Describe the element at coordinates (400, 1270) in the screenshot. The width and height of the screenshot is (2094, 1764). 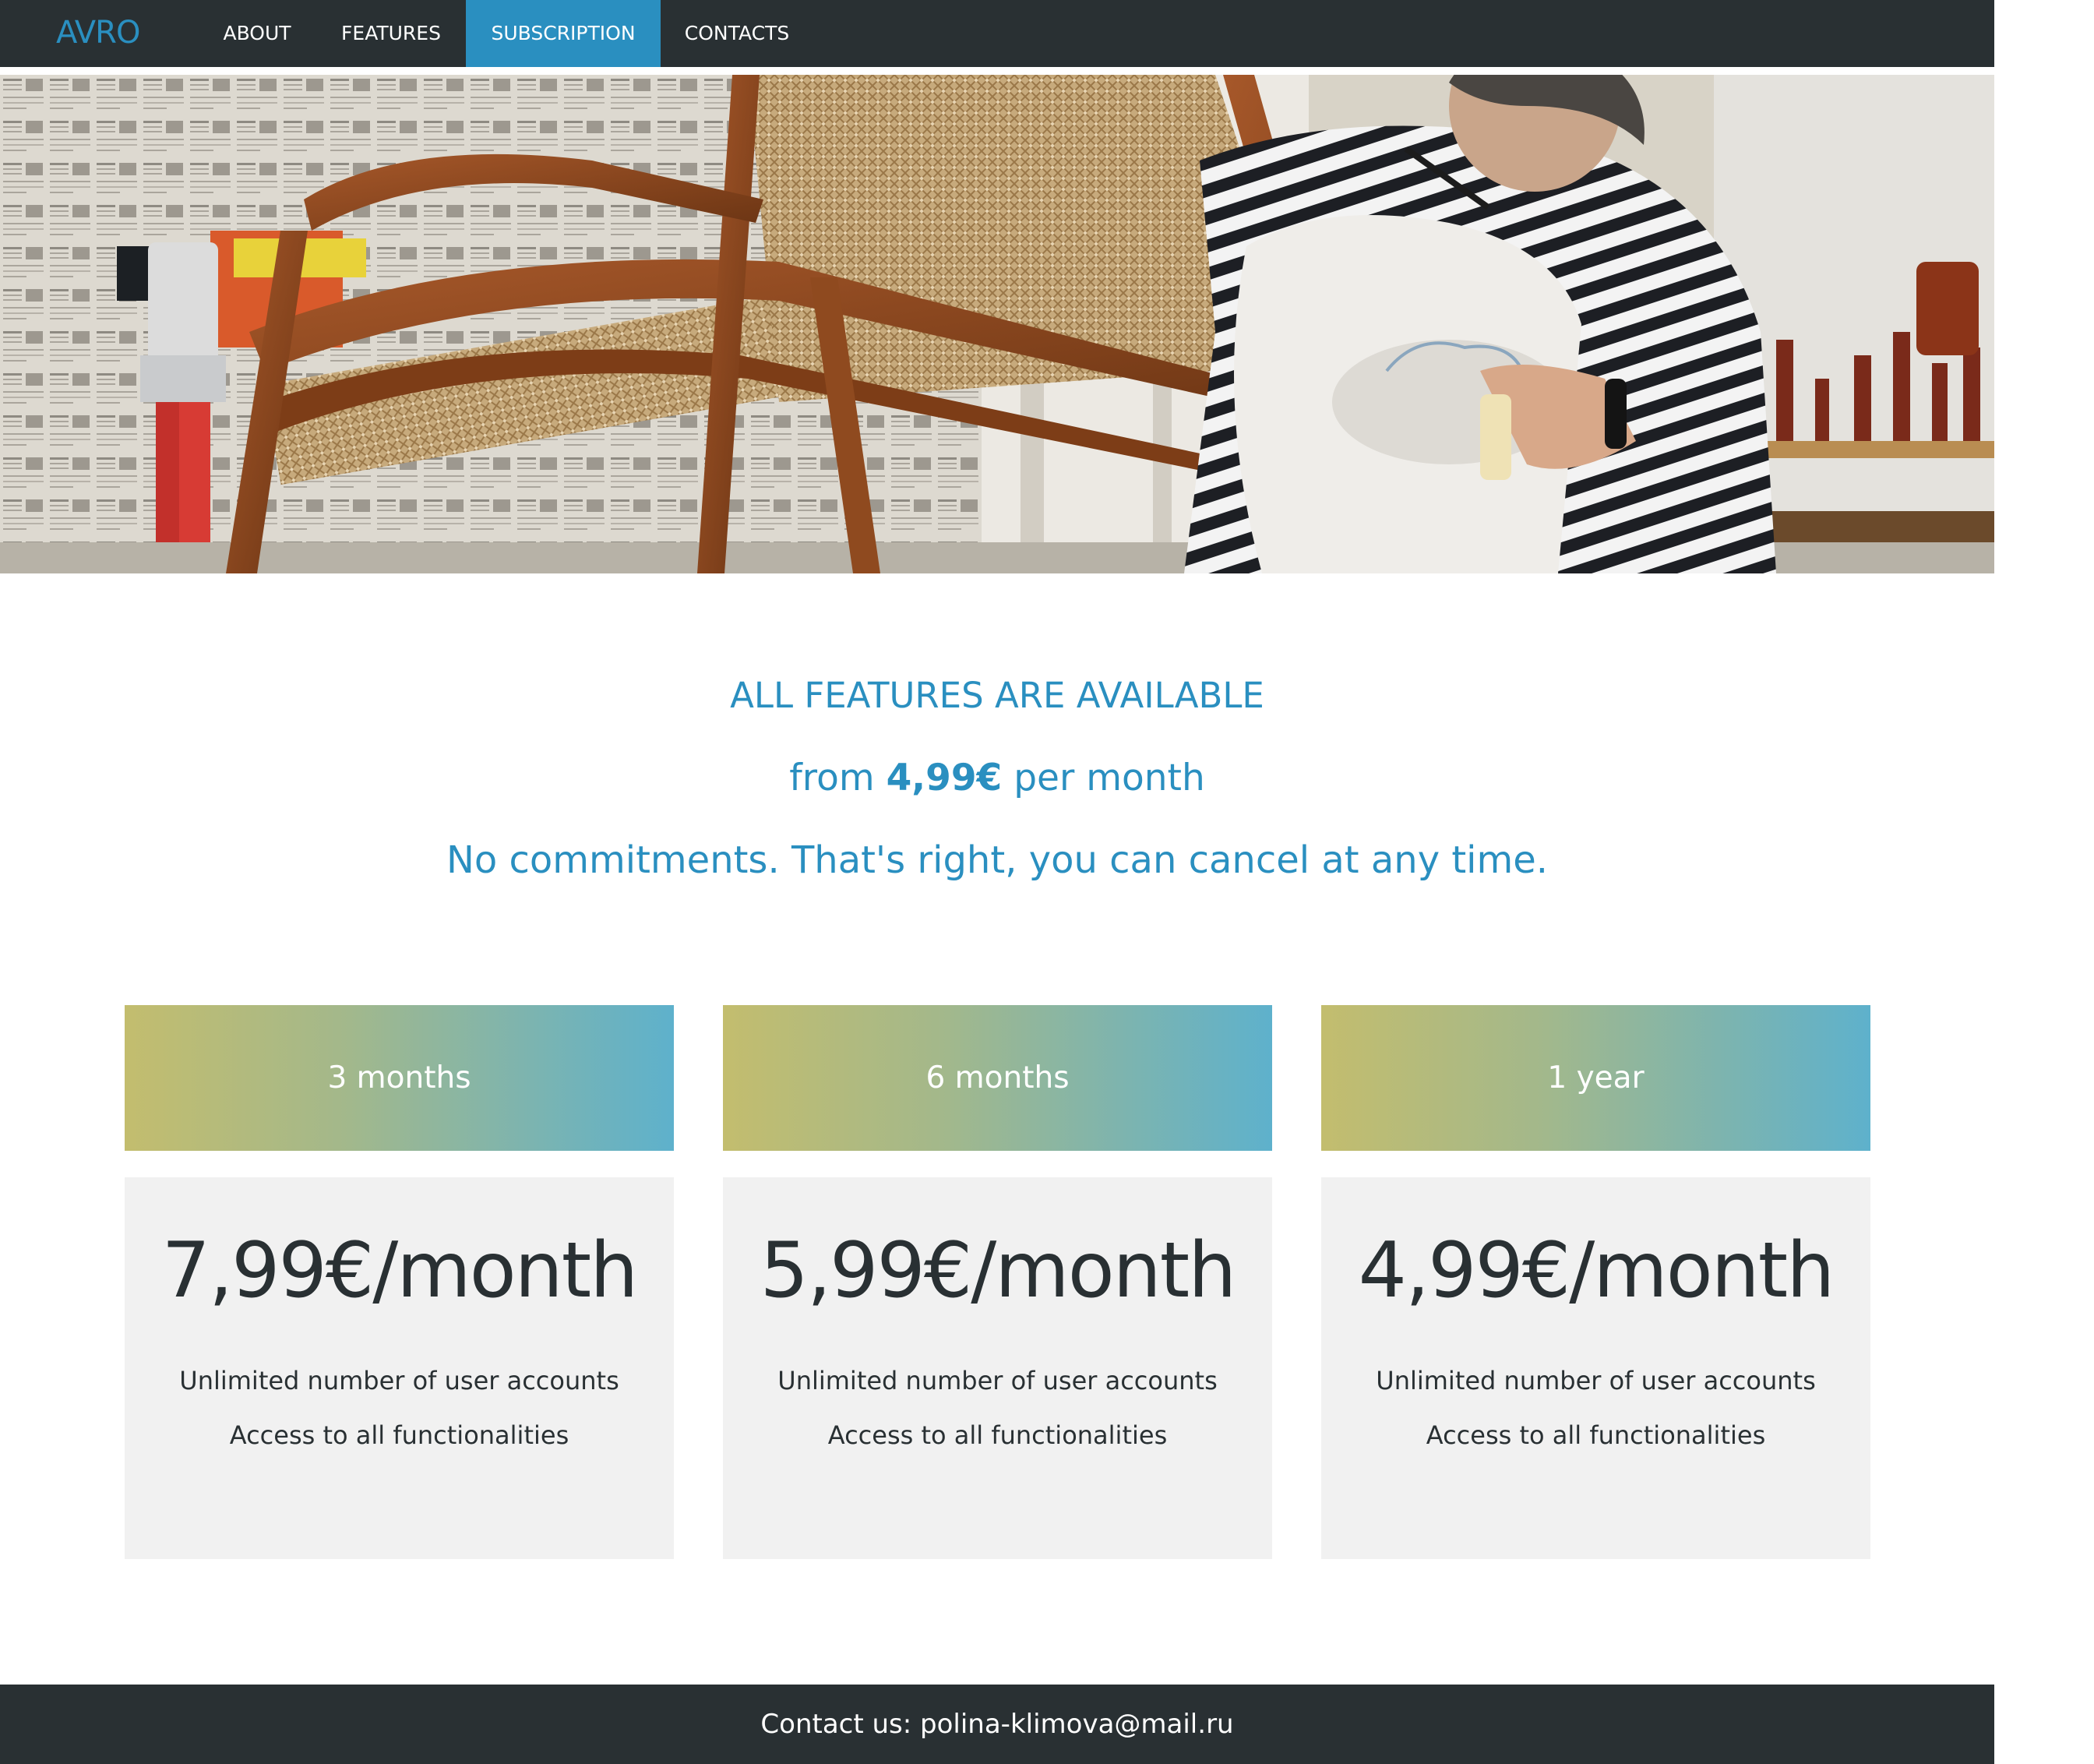
I see `plan-price: 7,99€/month` at that location.